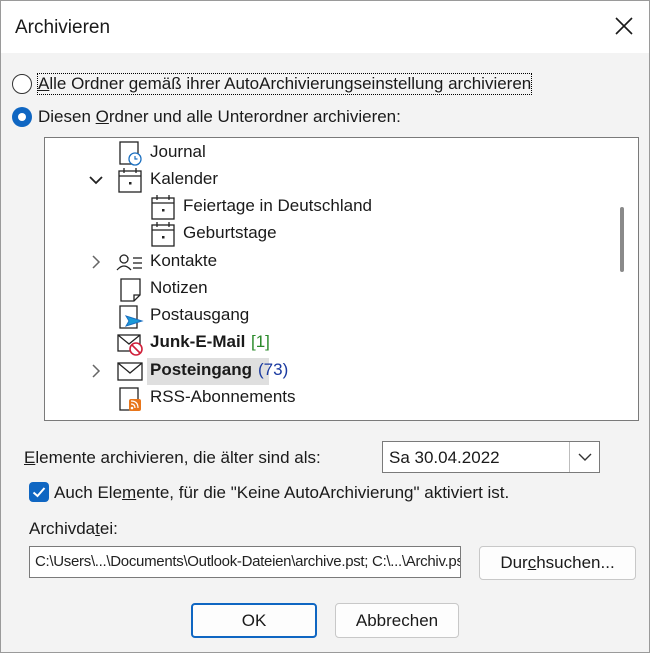 Image resolution: width=650 pixels, height=653 pixels. What do you see at coordinates (201, 369) in the screenshot?
I see `tree-item-label: Posteingang` at bounding box center [201, 369].